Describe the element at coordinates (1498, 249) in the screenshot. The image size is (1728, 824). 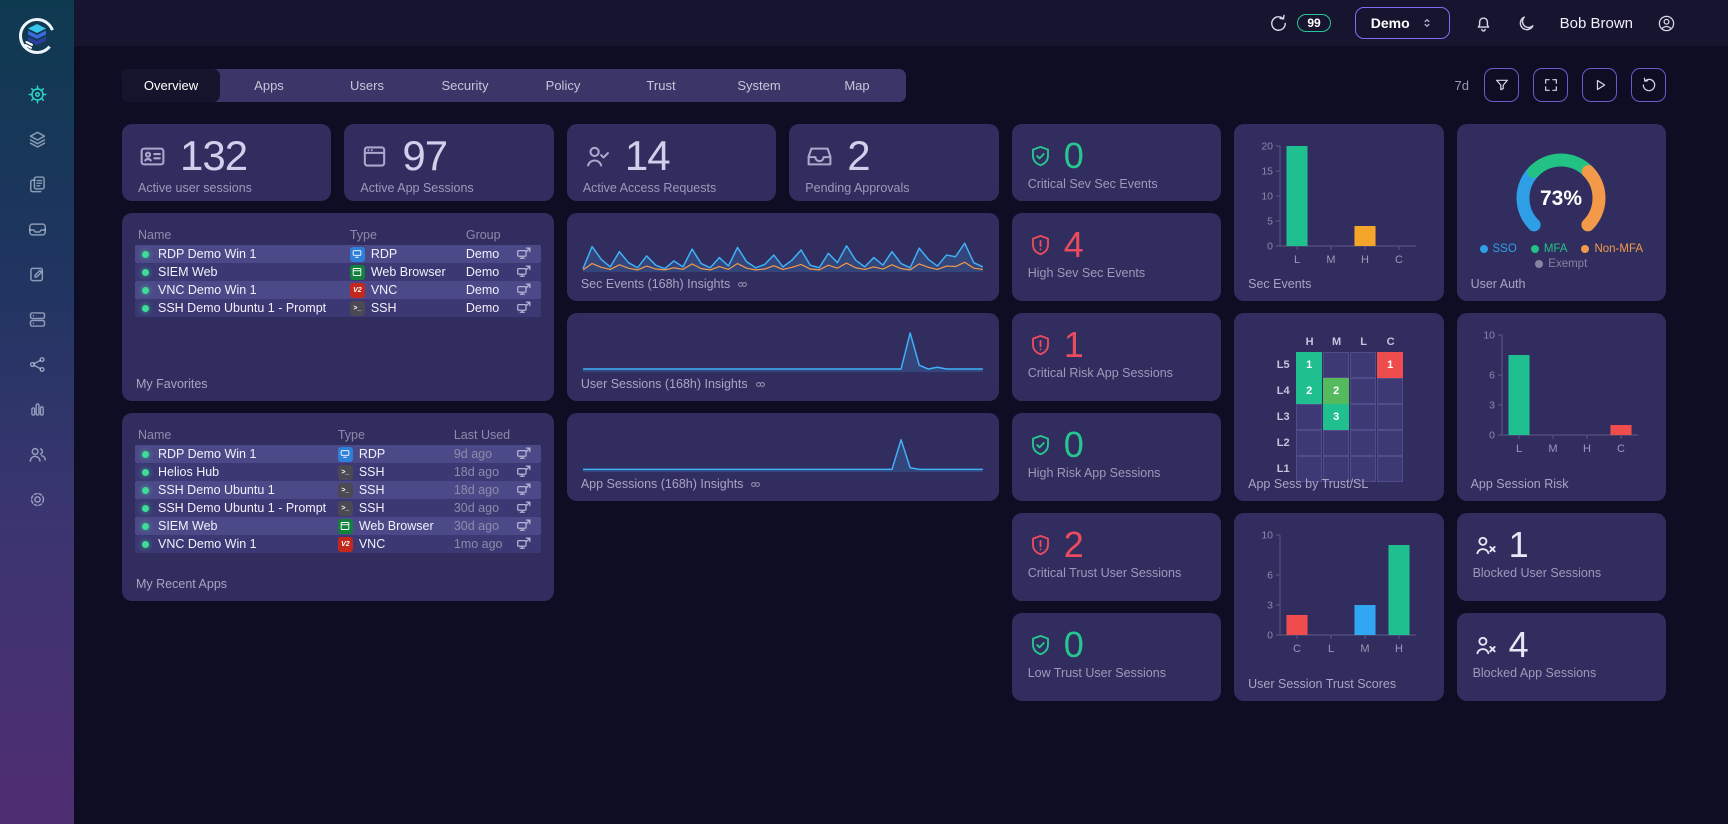
I see `legend-item-sso: SSO` at that location.